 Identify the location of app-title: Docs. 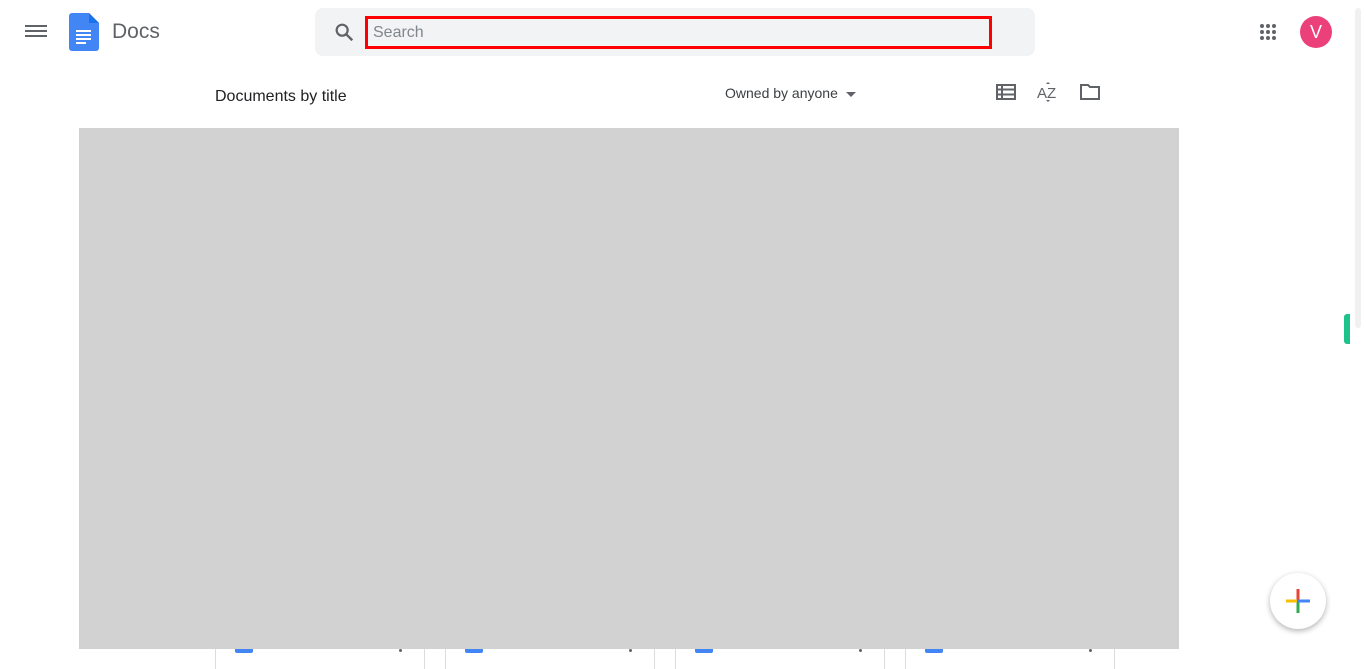
(136, 32).